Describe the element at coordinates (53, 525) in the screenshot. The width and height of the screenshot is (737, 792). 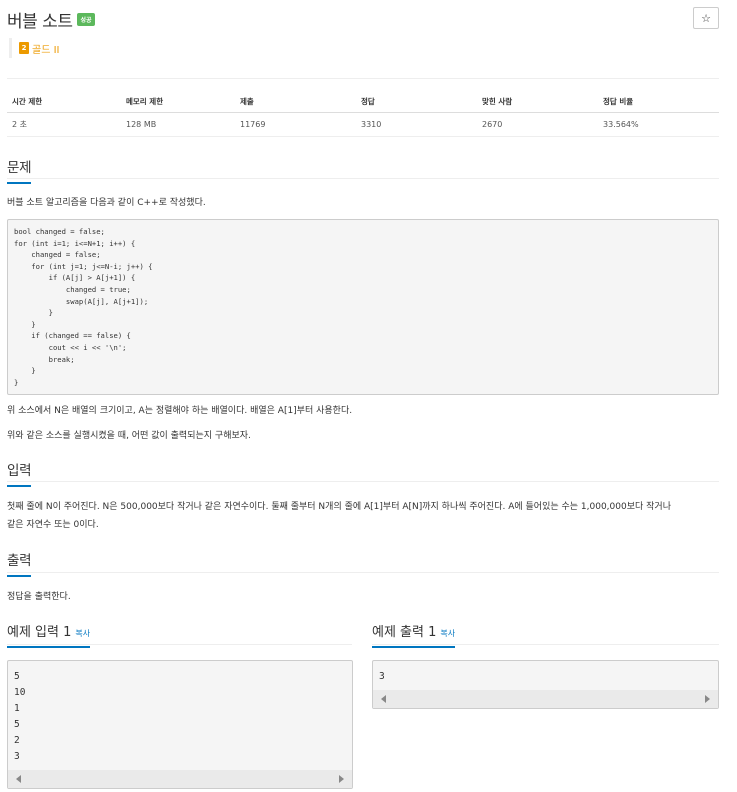
I see `input-line-2: 같은 자연수 또는 0이다.` at that location.